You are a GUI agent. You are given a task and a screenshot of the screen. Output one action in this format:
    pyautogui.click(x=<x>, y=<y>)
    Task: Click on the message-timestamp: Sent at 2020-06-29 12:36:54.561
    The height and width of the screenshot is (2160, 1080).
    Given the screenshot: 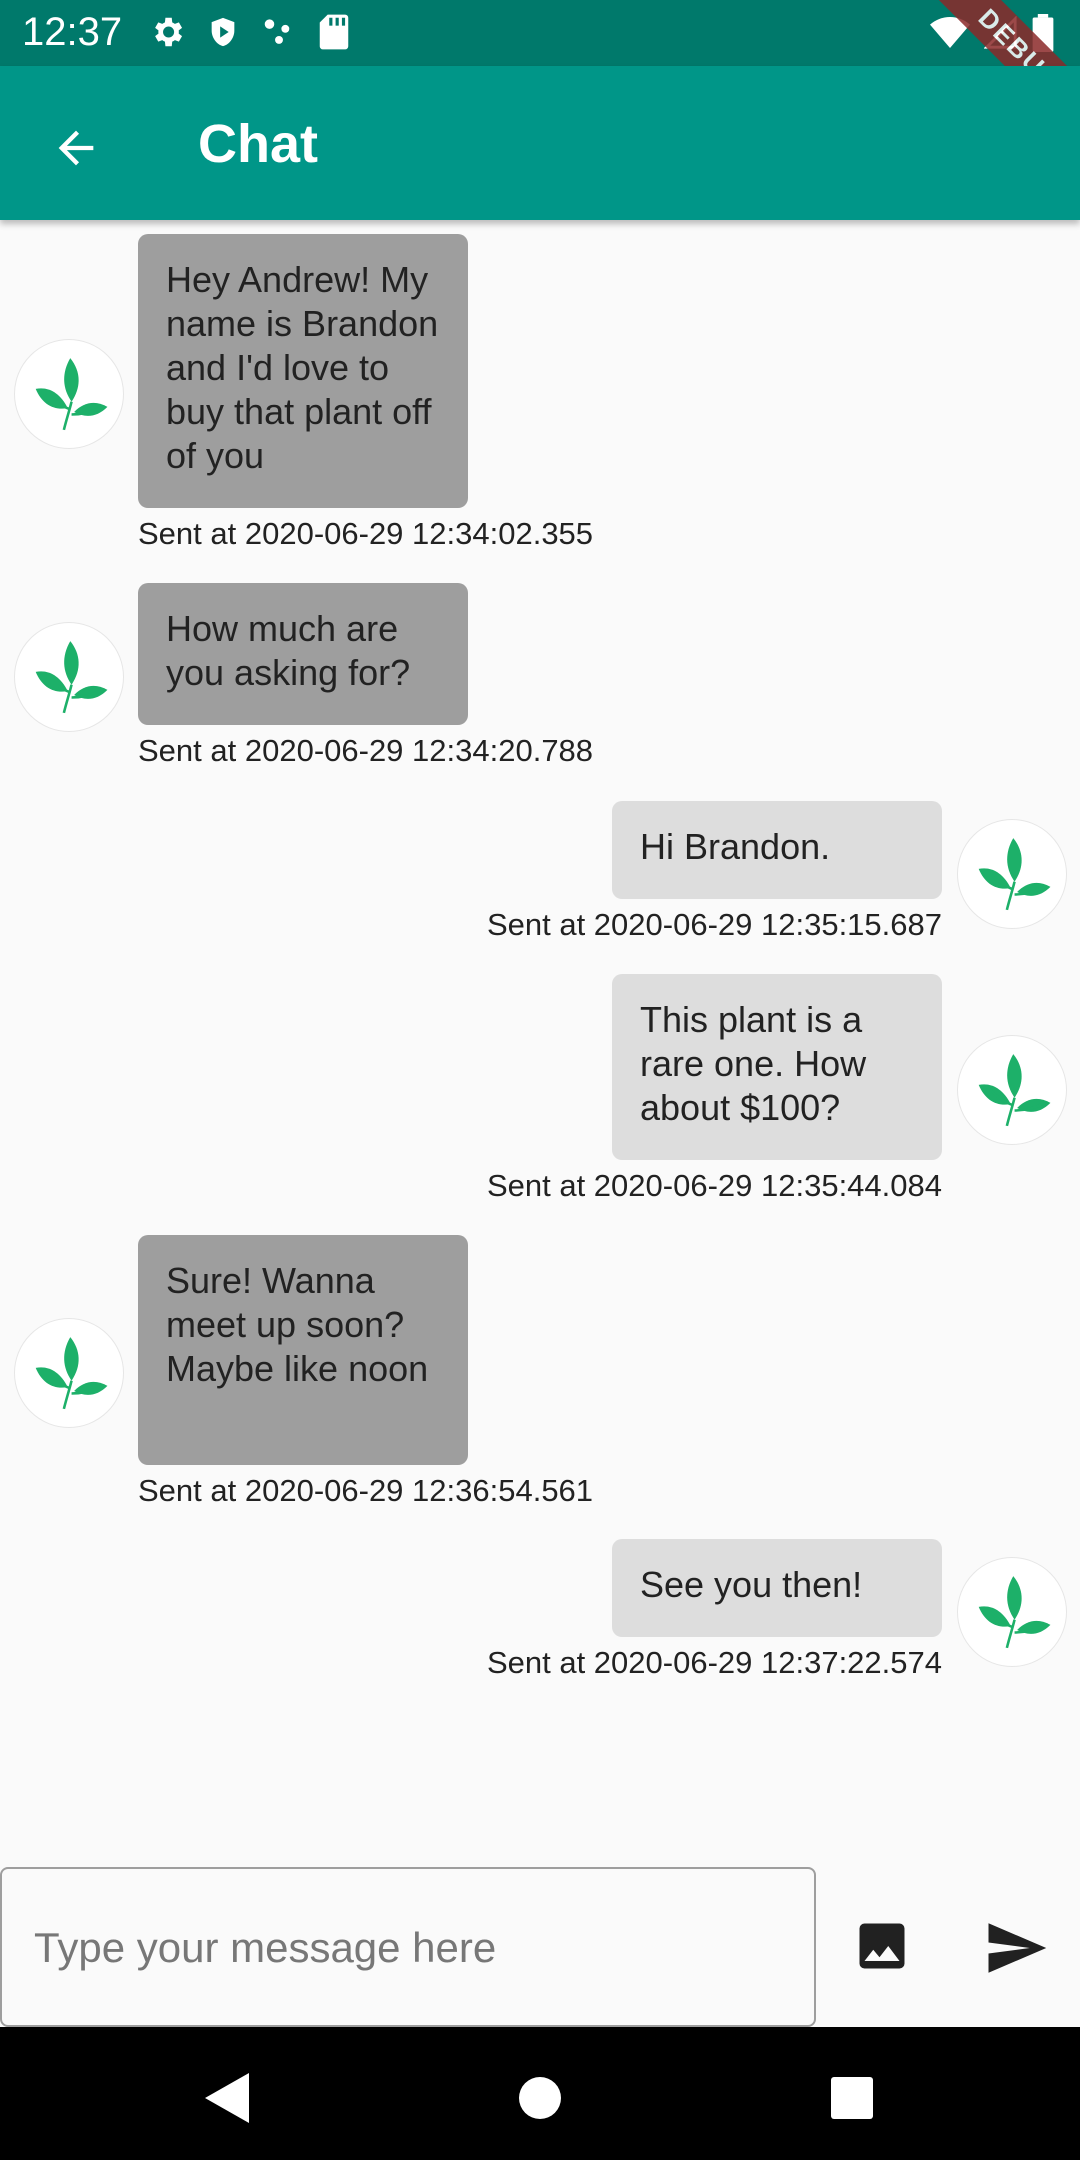 What is the action you would take?
    pyautogui.click(x=366, y=1490)
    